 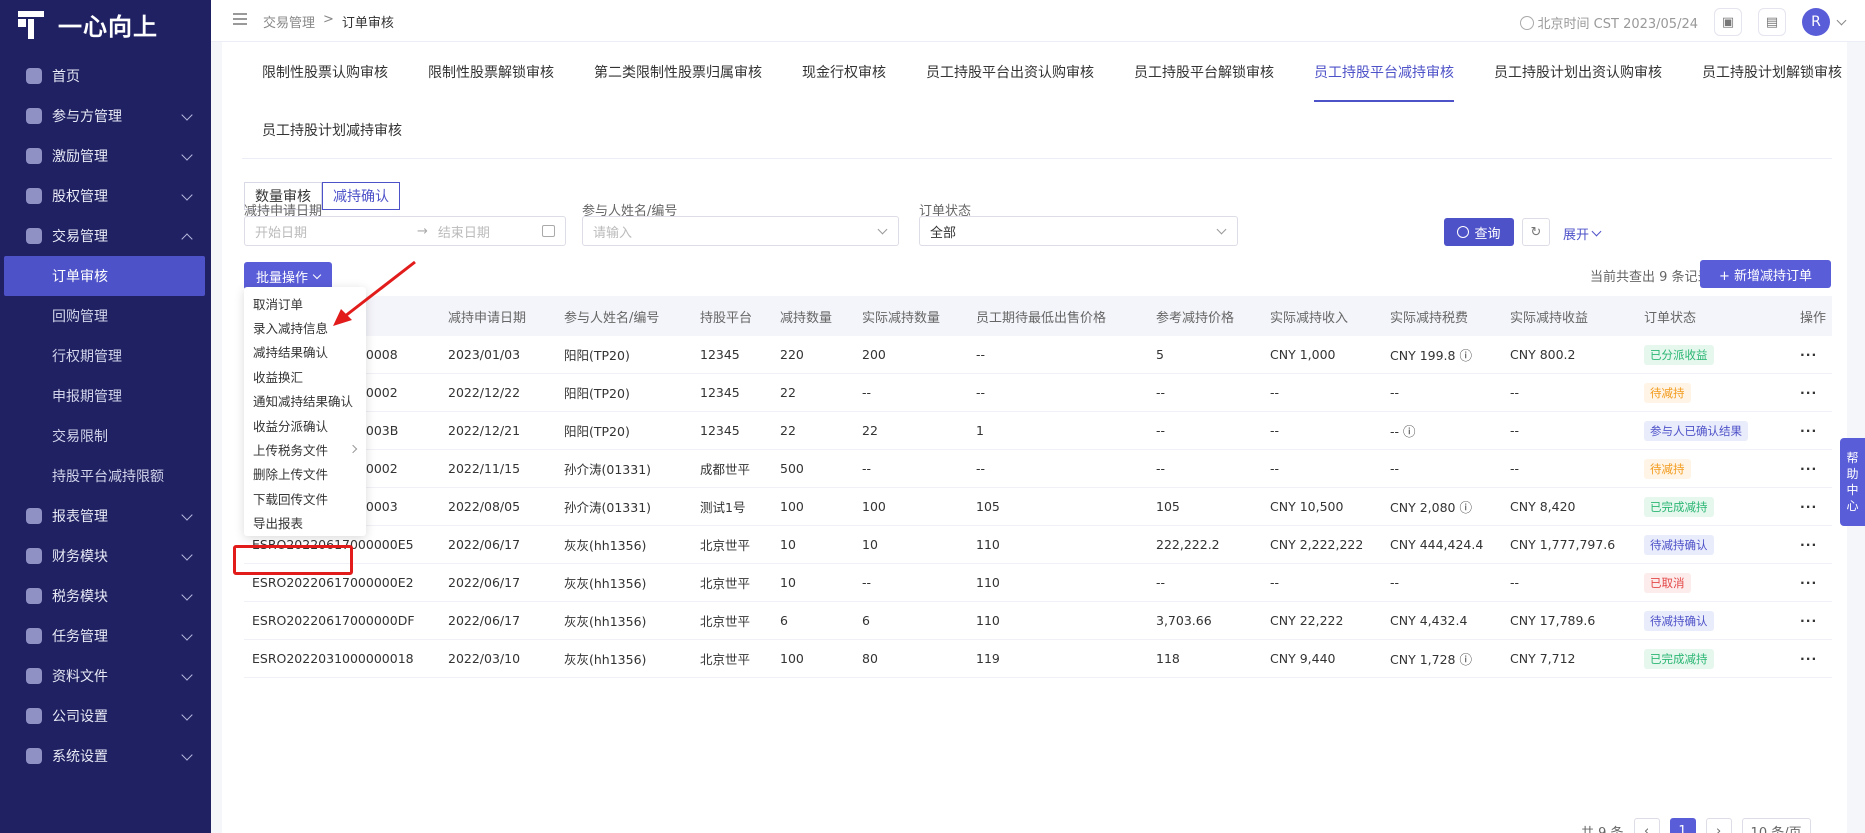 I want to click on menu-item-8: 下载回传文件, so click(x=305, y=498).